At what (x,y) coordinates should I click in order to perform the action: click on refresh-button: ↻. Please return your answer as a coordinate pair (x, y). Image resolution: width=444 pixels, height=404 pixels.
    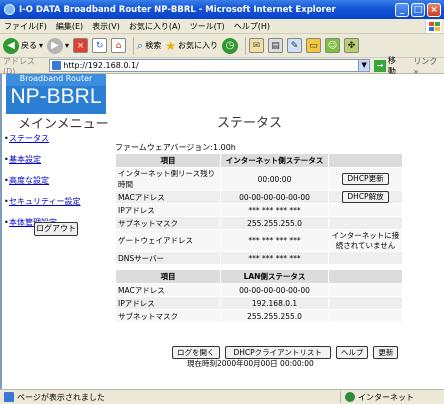
    Looking at the image, I should click on (100, 45).